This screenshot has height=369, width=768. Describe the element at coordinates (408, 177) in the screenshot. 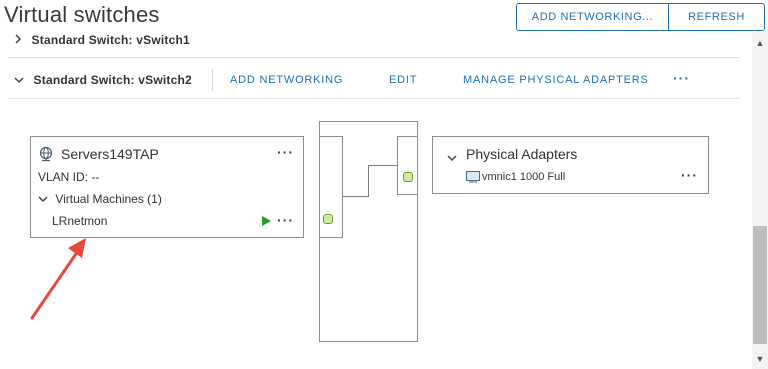

I see `uplink-connector-icon` at that location.